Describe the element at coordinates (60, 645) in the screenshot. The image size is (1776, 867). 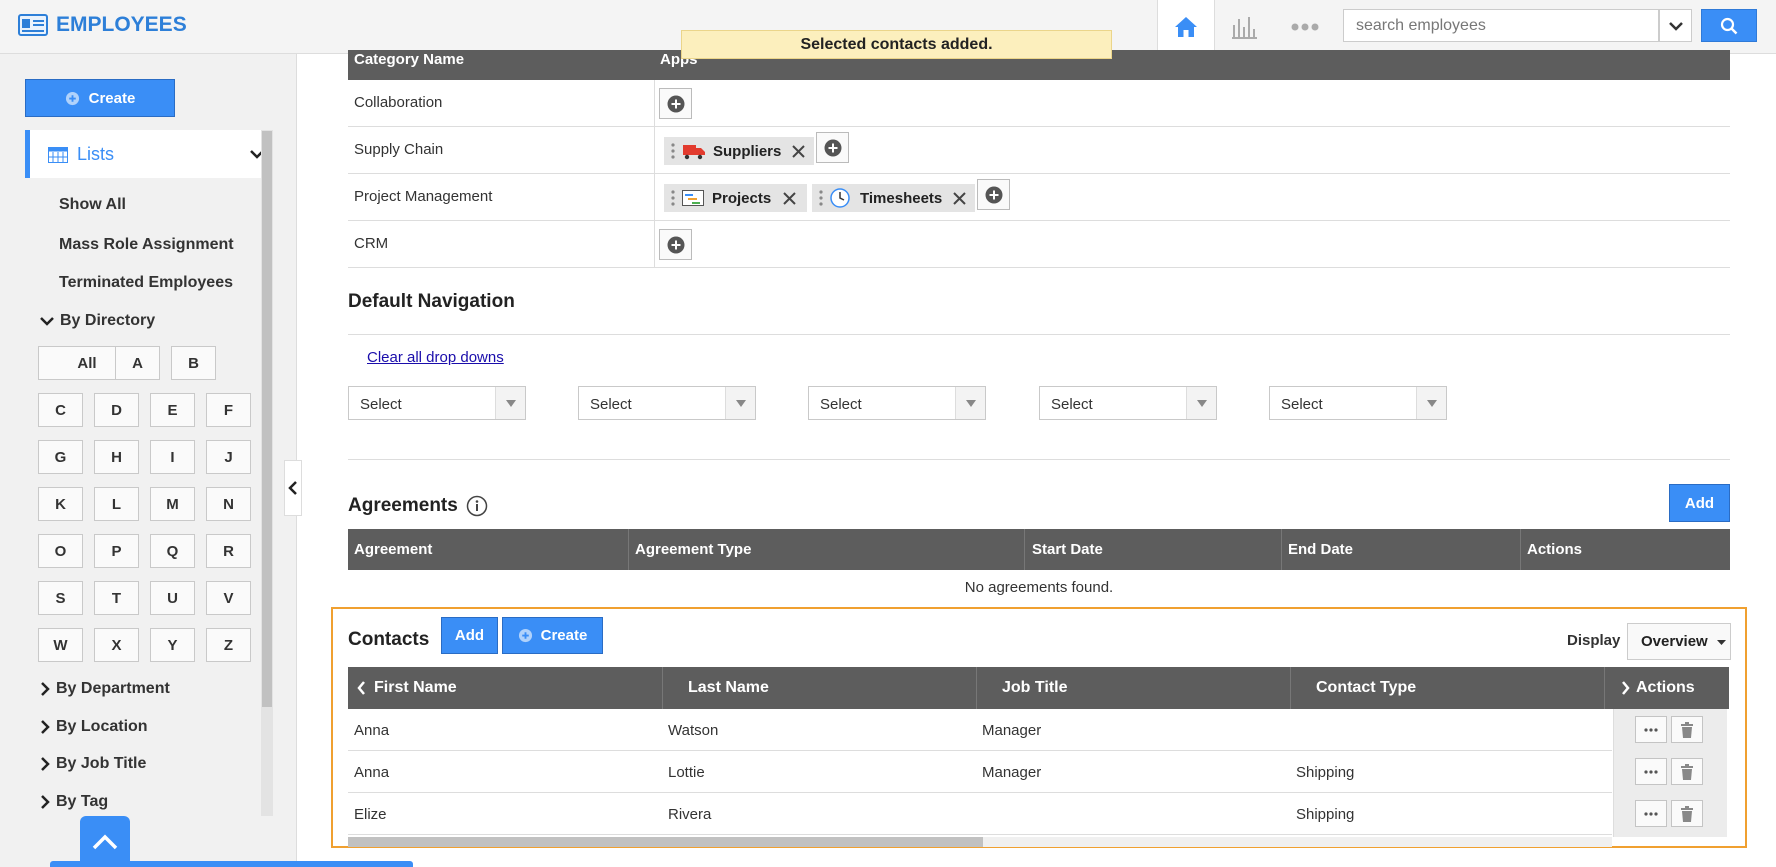
I see `directory-letter-w: W` at that location.